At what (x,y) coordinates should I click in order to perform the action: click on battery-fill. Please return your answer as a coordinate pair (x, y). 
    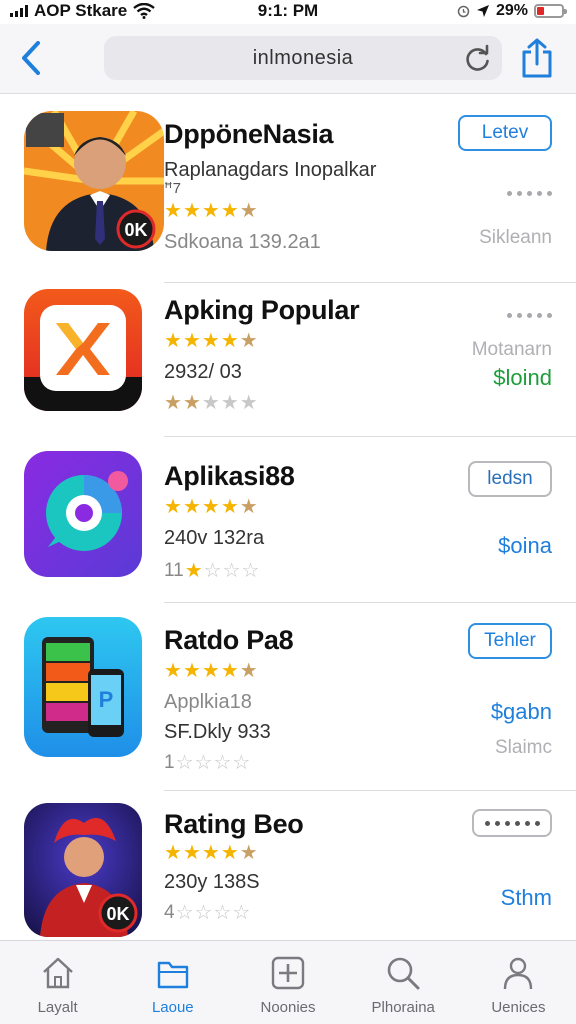
    Looking at the image, I should click on (540, 11).